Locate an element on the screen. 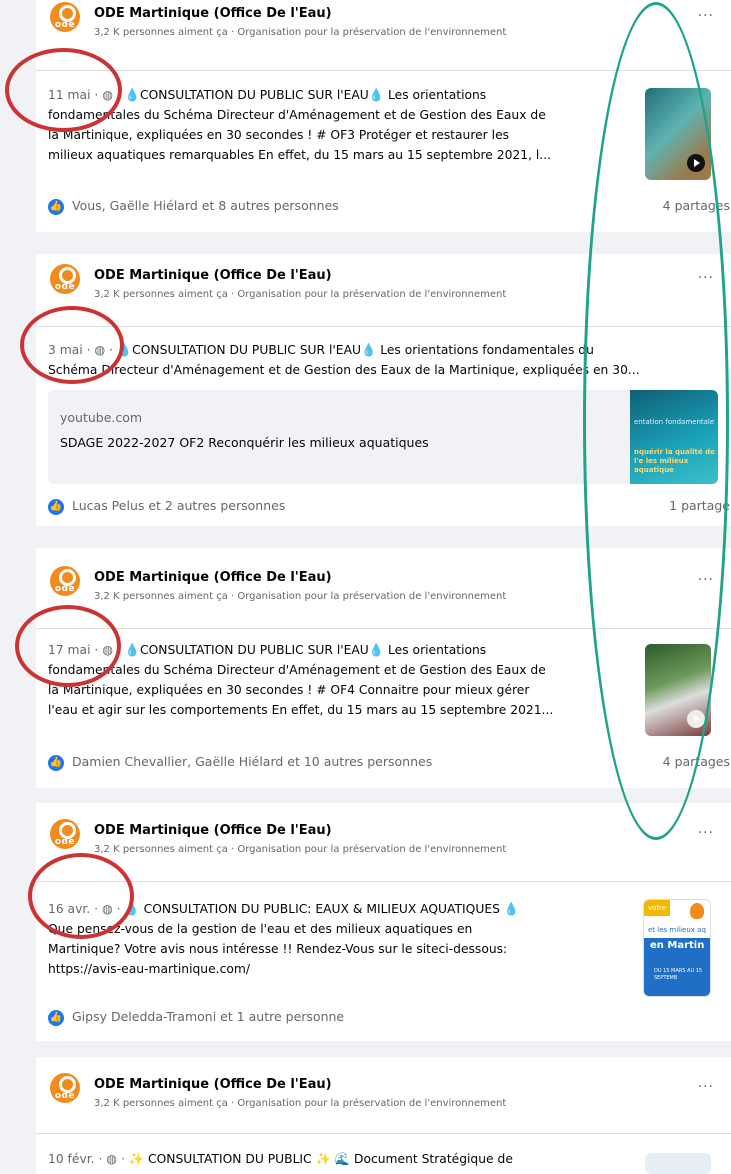  link-domain: youtube.com is located at coordinates (101, 417).